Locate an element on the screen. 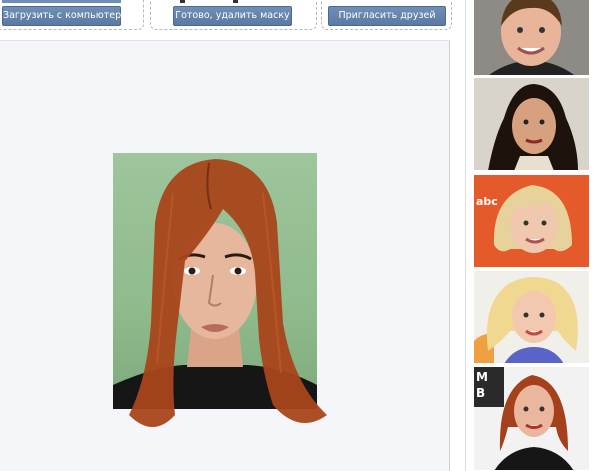 This screenshot has height=471, width=604. done-remove-mask-button: Готово, удалить маску is located at coordinates (232, 16).